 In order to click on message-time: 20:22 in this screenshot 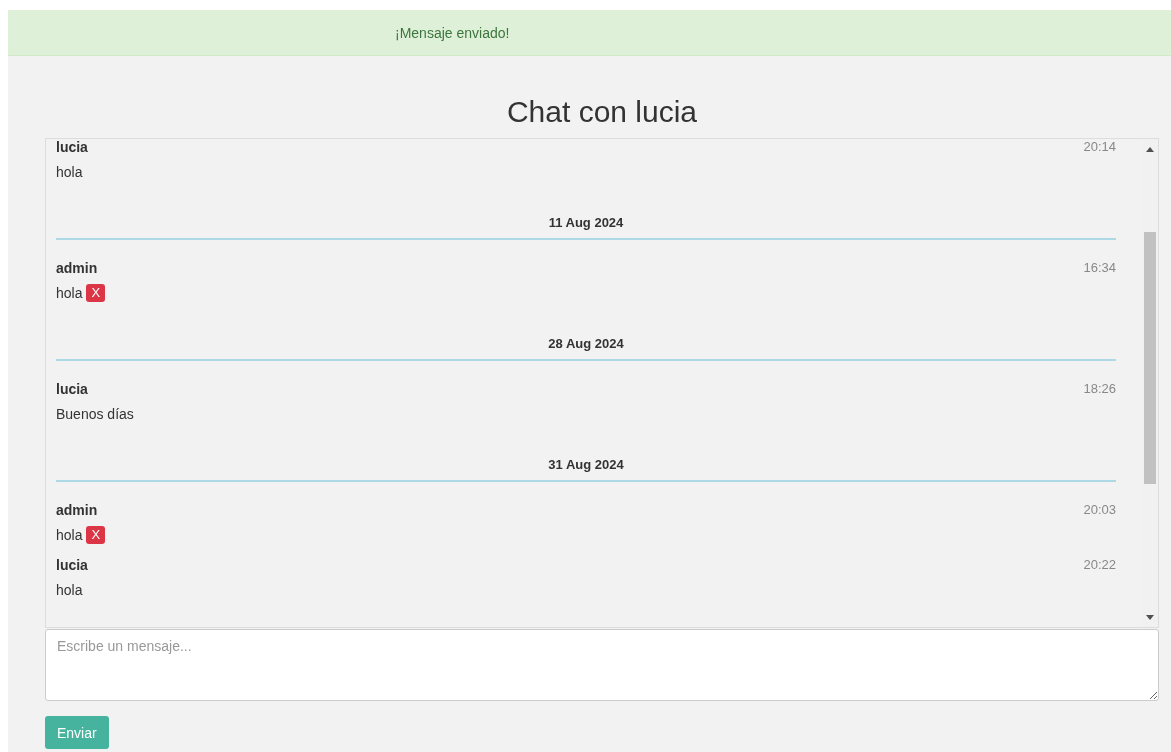, I will do `click(1099, 564)`.